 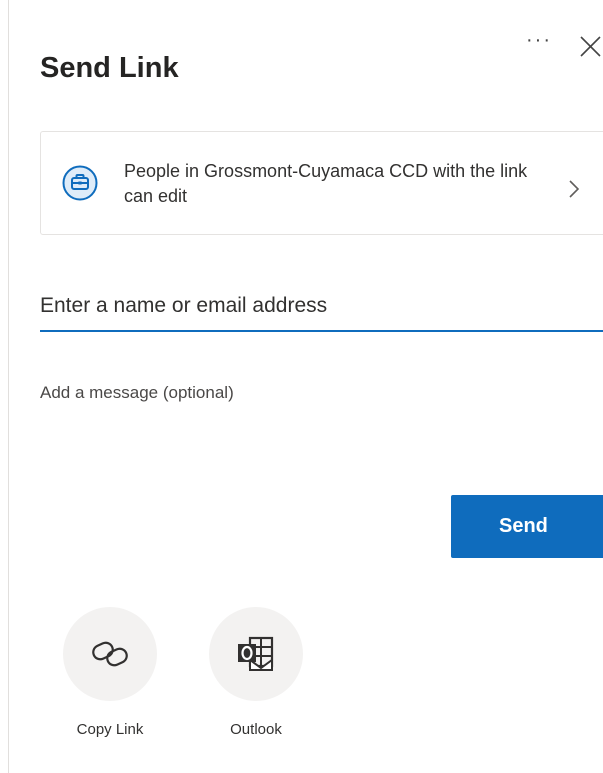 I want to click on close-button, so click(x=590, y=46).